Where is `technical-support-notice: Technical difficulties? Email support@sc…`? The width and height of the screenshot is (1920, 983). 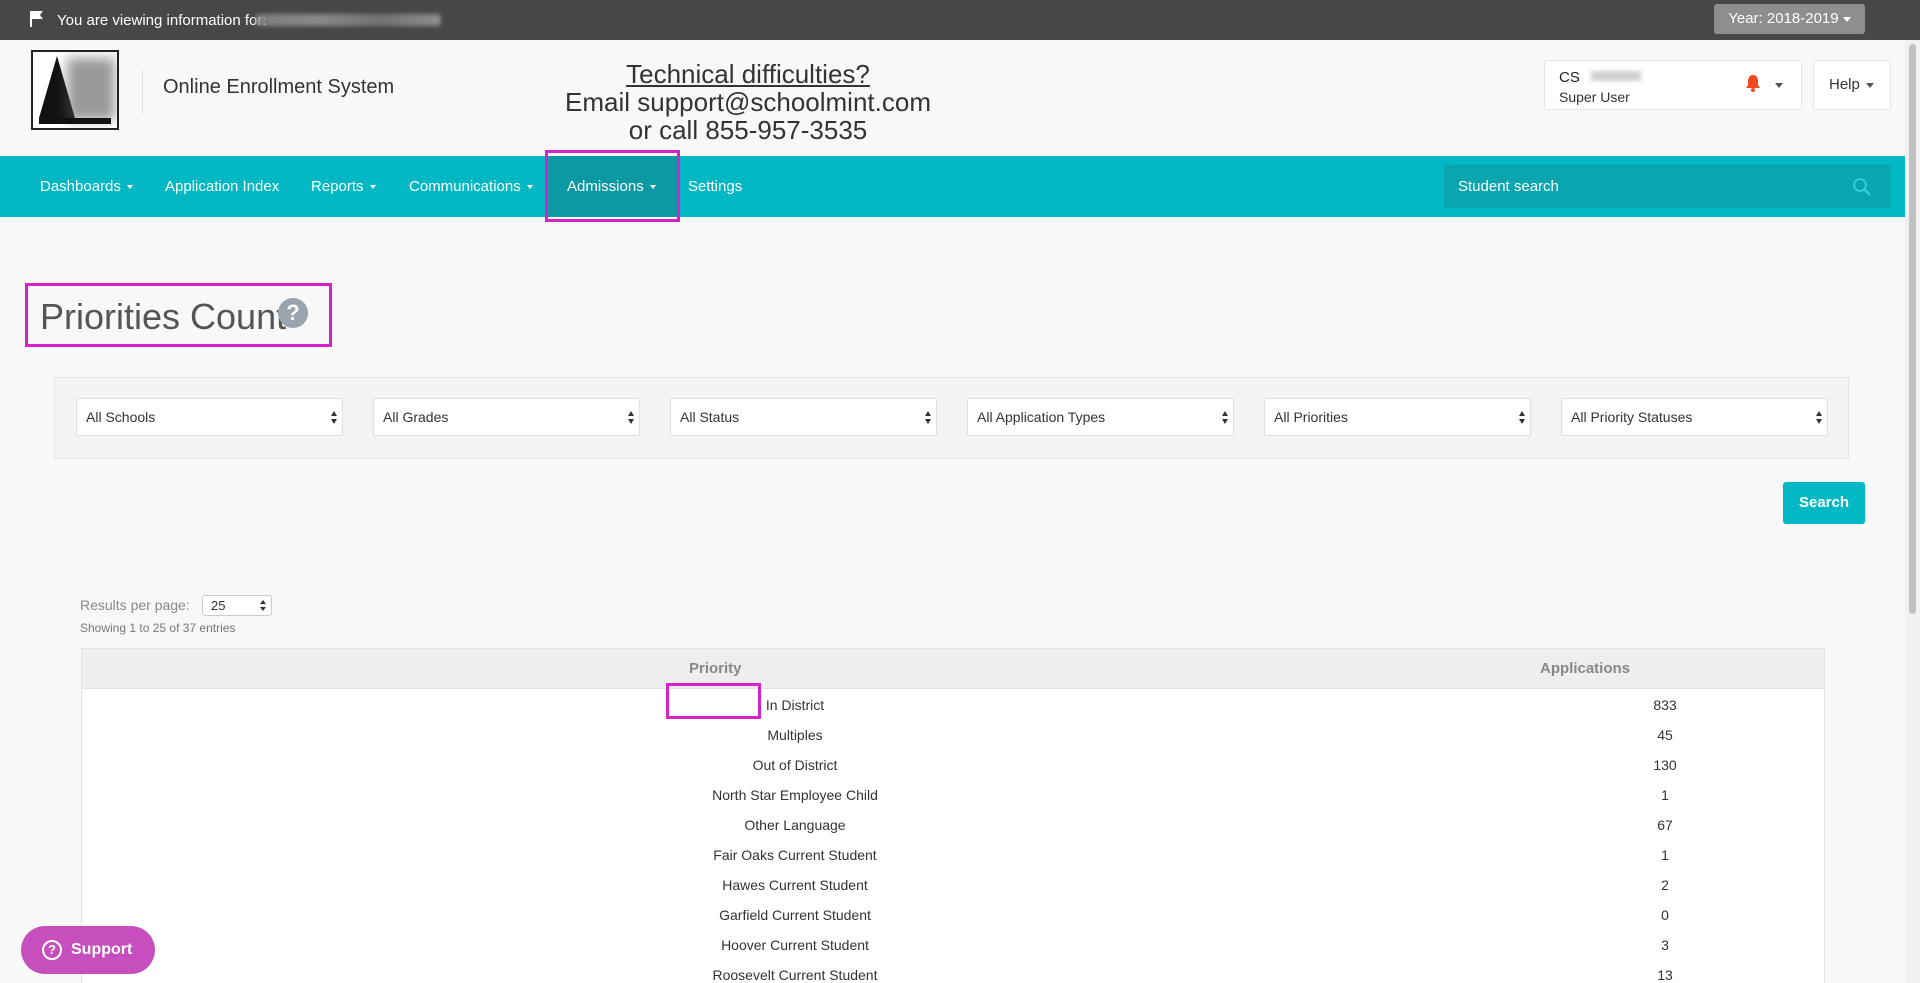
technical-support-notice: Technical difficulties? Email support@sc… is located at coordinates (748, 102).